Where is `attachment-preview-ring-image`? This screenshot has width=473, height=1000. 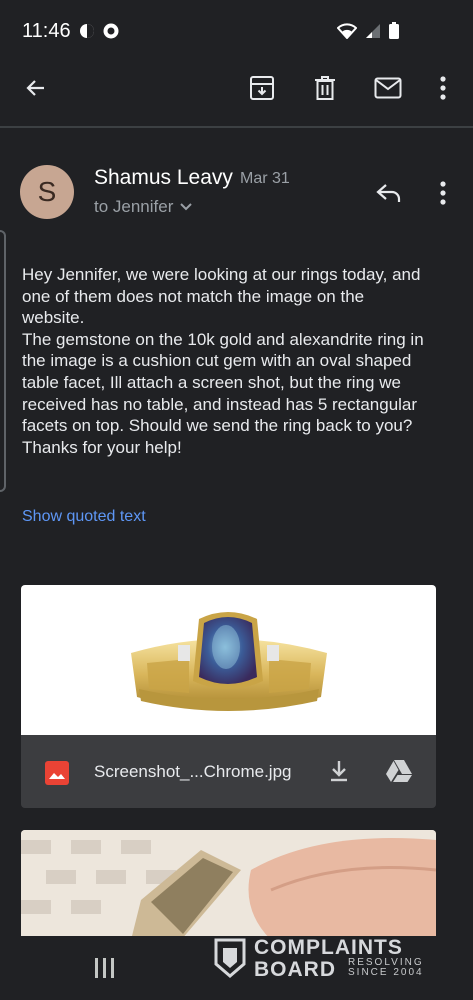
attachment-preview-ring-image is located at coordinates (228, 660).